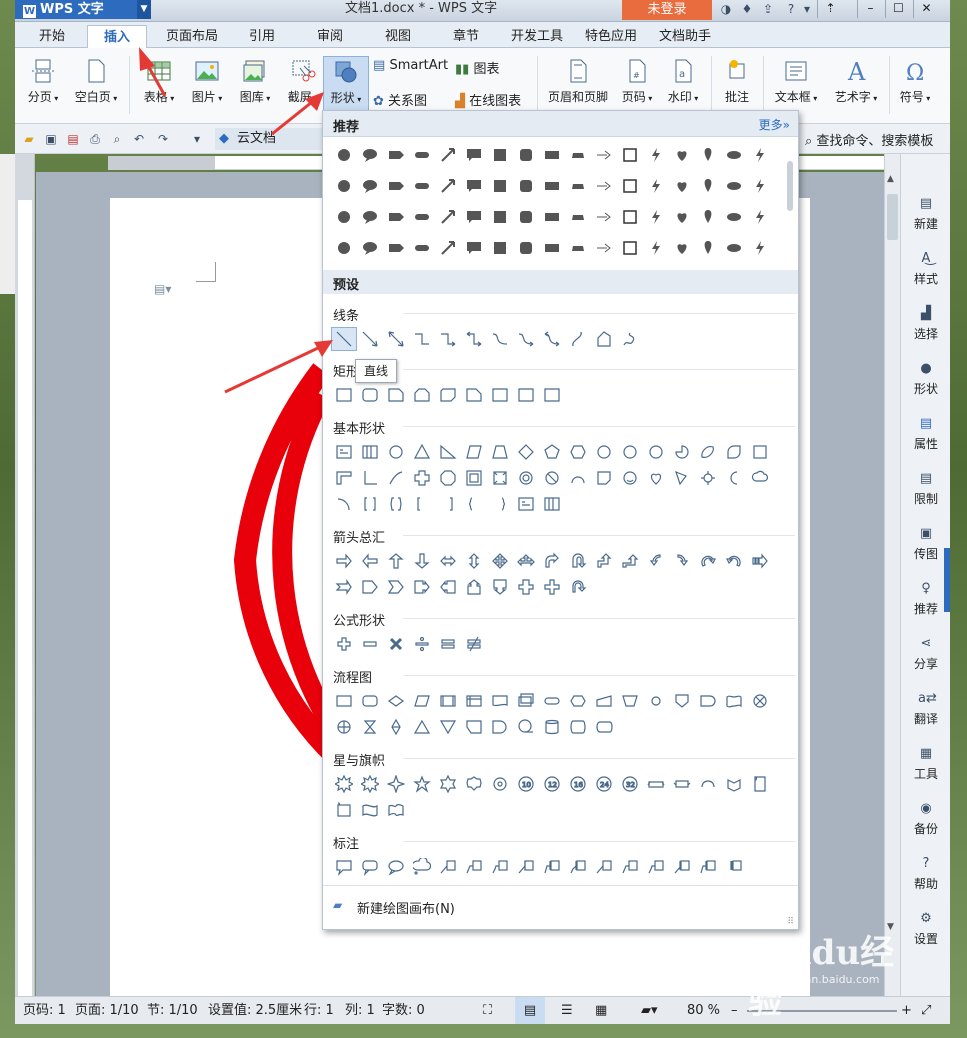 This screenshot has width=967, height=1038. Describe the element at coordinates (530, 1010) in the screenshot. I see `page-view-icon: ▤` at that location.